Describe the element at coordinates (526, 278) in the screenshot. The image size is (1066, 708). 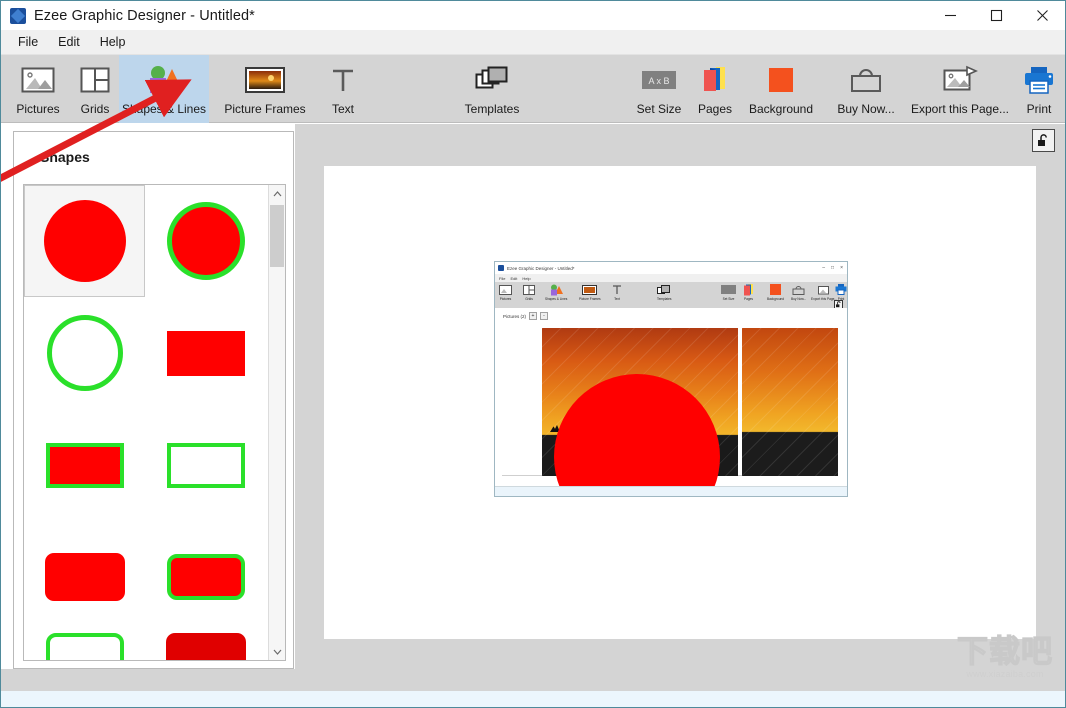
I see `nested-menu-help: Help` at that location.